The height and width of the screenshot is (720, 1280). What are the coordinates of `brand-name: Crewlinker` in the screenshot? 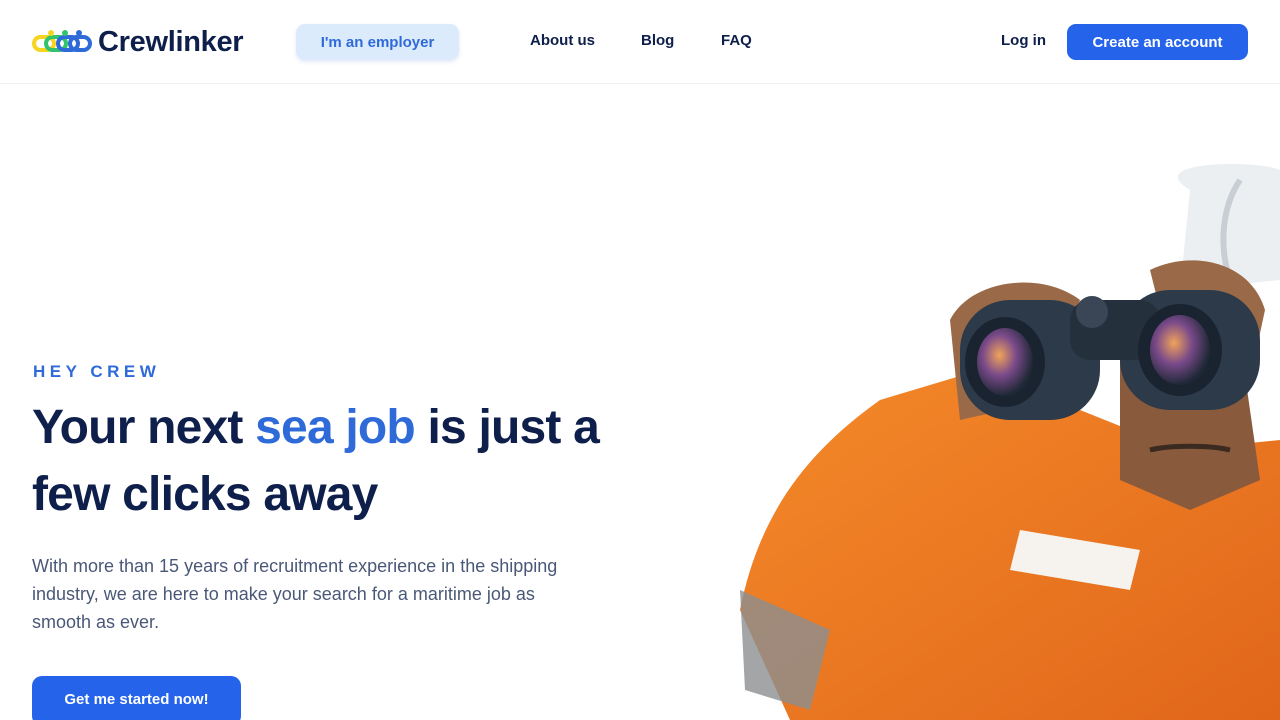 It's located at (171, 41).